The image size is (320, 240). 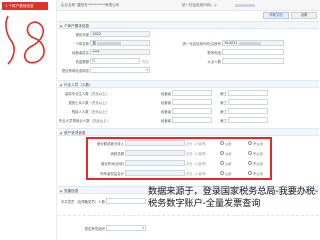 What do you see at coordinates (75, 132) in the screenshot?
I see `section-title-assets: 资产状况信息` at bounding box center [75, 132].